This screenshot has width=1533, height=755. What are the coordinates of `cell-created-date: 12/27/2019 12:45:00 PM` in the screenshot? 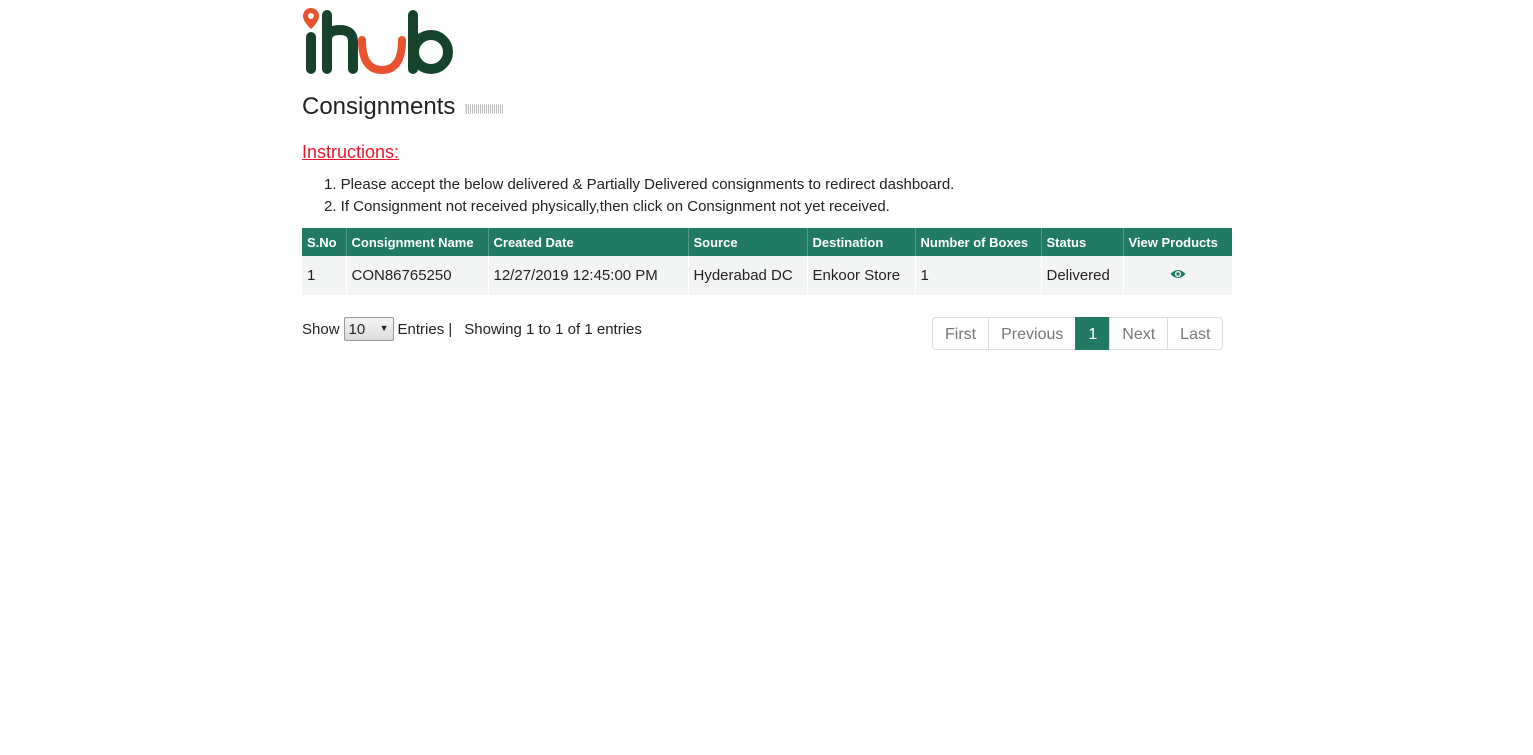 It's located at (588, 275).